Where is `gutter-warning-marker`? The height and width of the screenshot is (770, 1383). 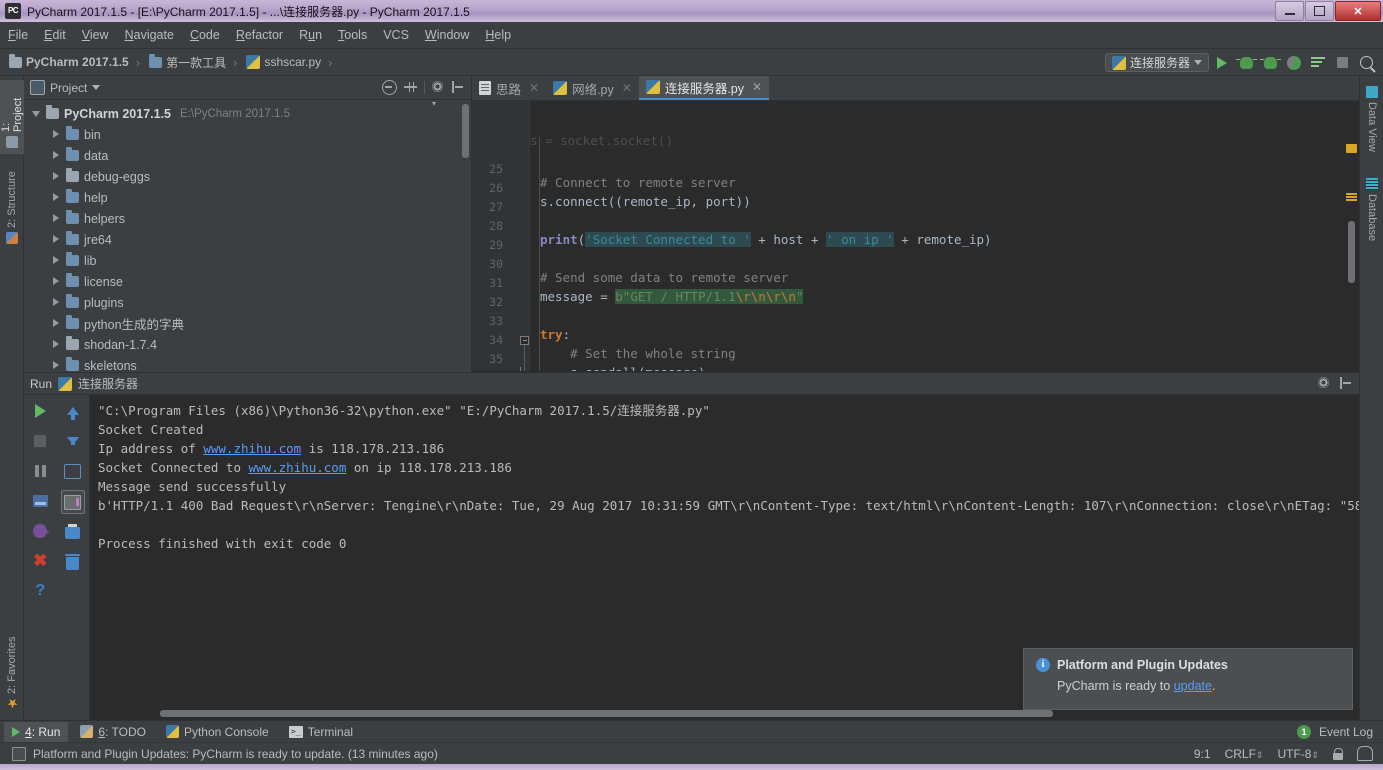
gutter-warning-marker is located at coordinates (1351, 148).